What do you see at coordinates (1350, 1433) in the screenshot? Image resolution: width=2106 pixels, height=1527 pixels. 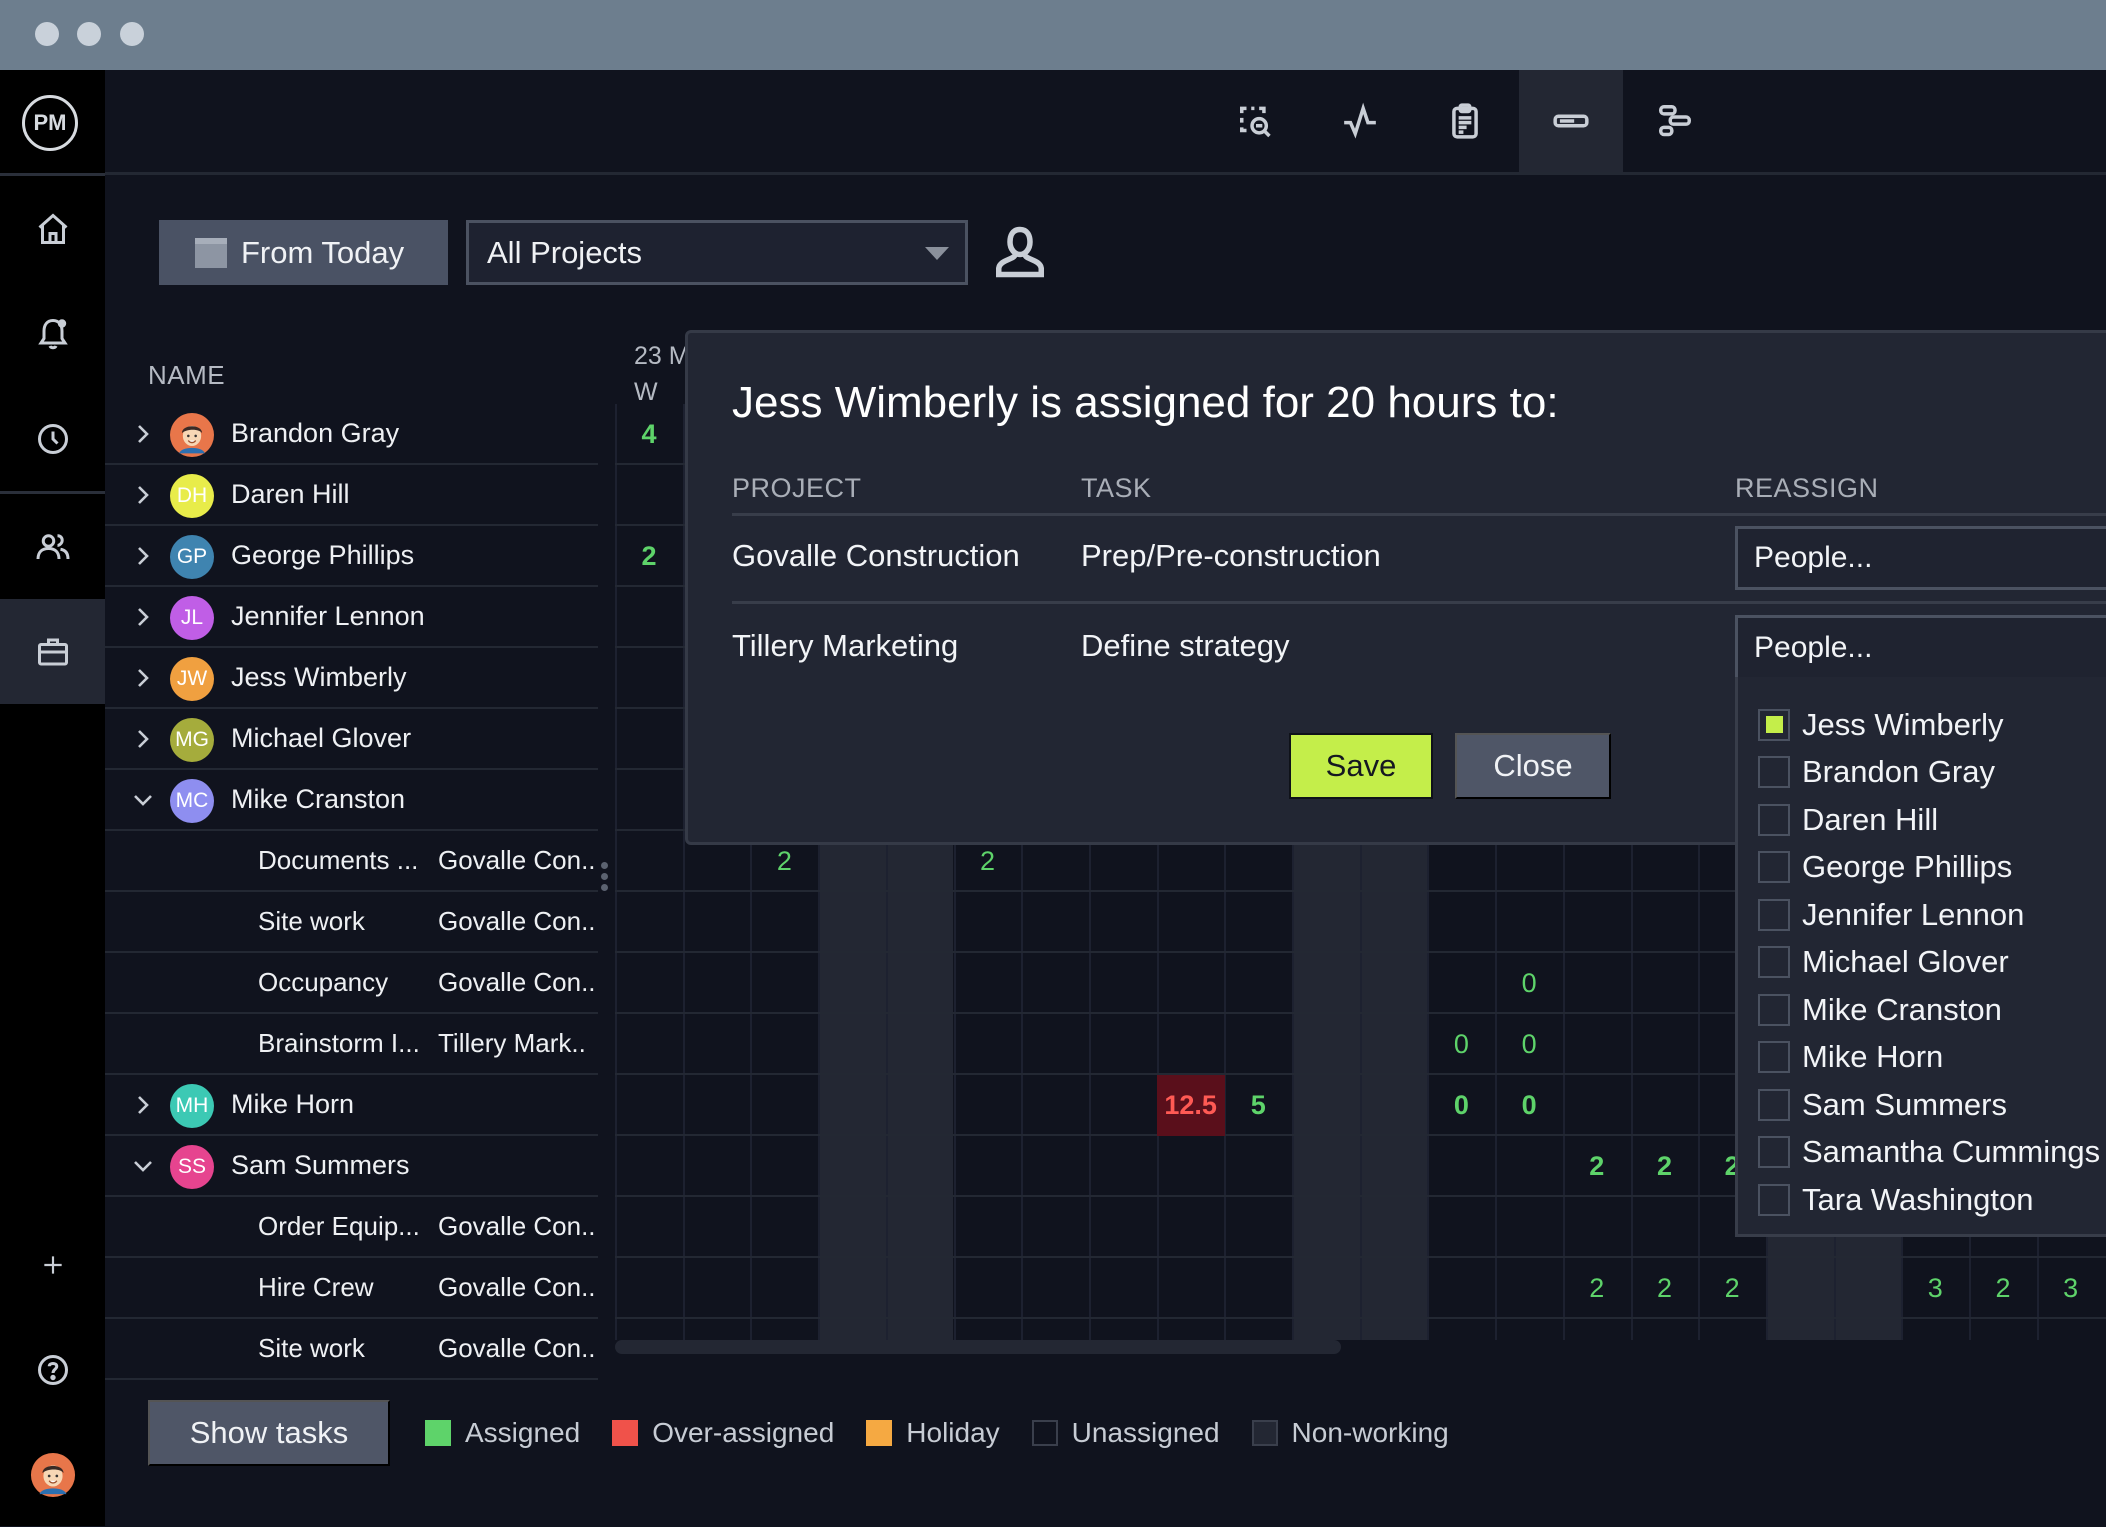 I see `legend-item: Non-working` at bounding box center [1350, 1433].